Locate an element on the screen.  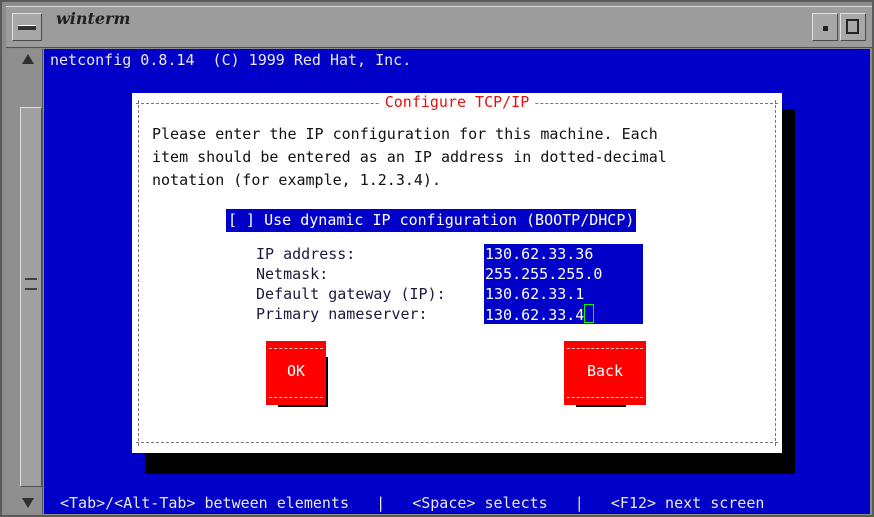
maximize-button is located at coordinates (853, 27).